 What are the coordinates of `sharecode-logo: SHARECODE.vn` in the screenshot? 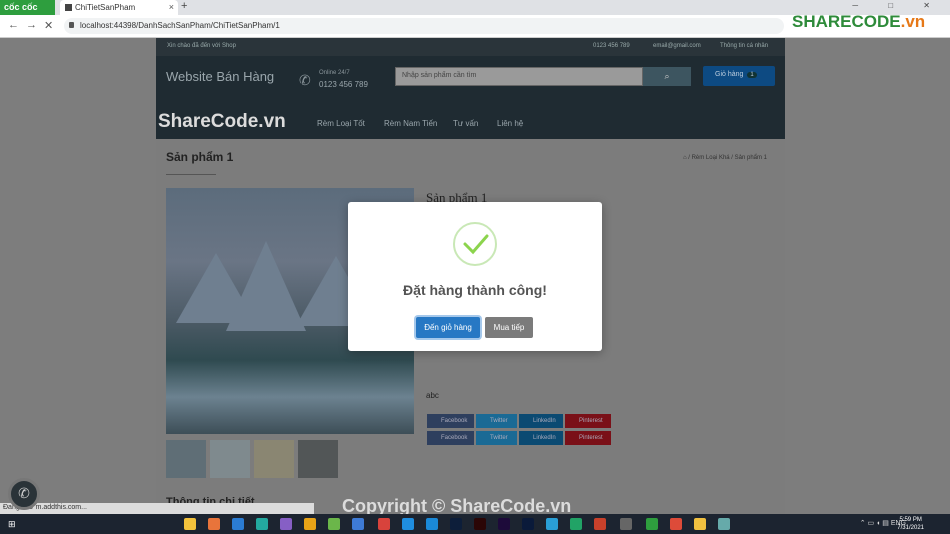 It's located at (858, 22).